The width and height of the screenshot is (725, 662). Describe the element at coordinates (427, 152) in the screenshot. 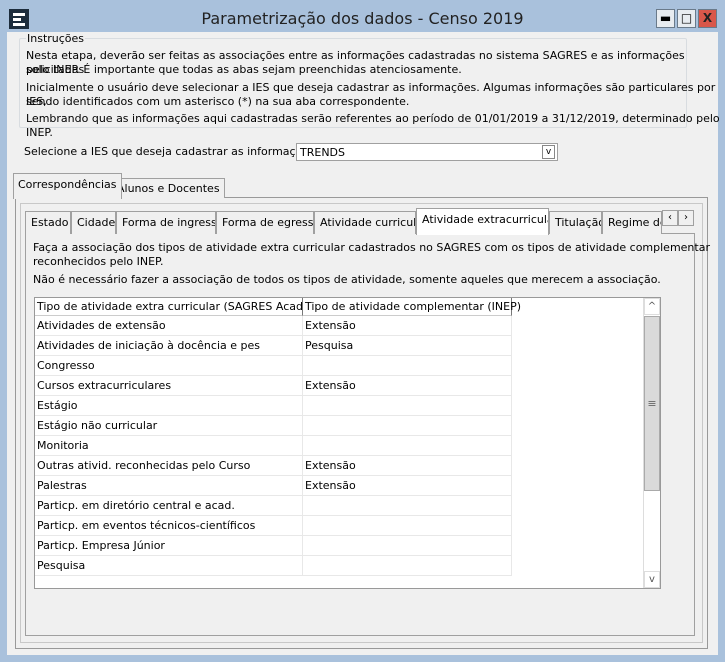

I see `ies-select: TRENDS v` at that location.